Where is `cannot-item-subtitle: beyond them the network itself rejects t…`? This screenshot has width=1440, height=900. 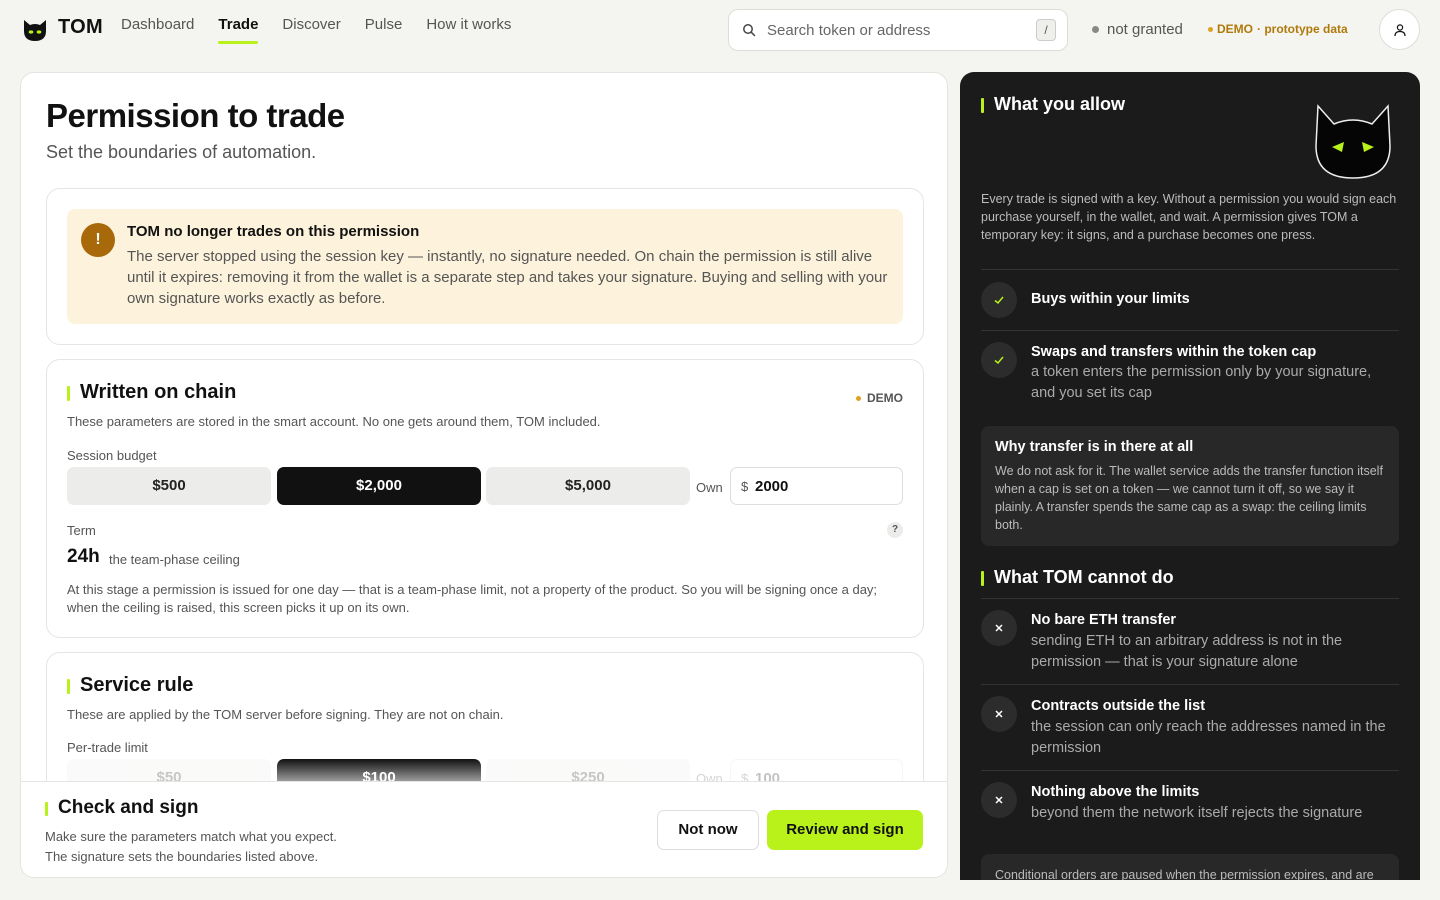
cannot-item-subtitle: beyond them the network itself rejects t… is located at coordinates (1197, 813).